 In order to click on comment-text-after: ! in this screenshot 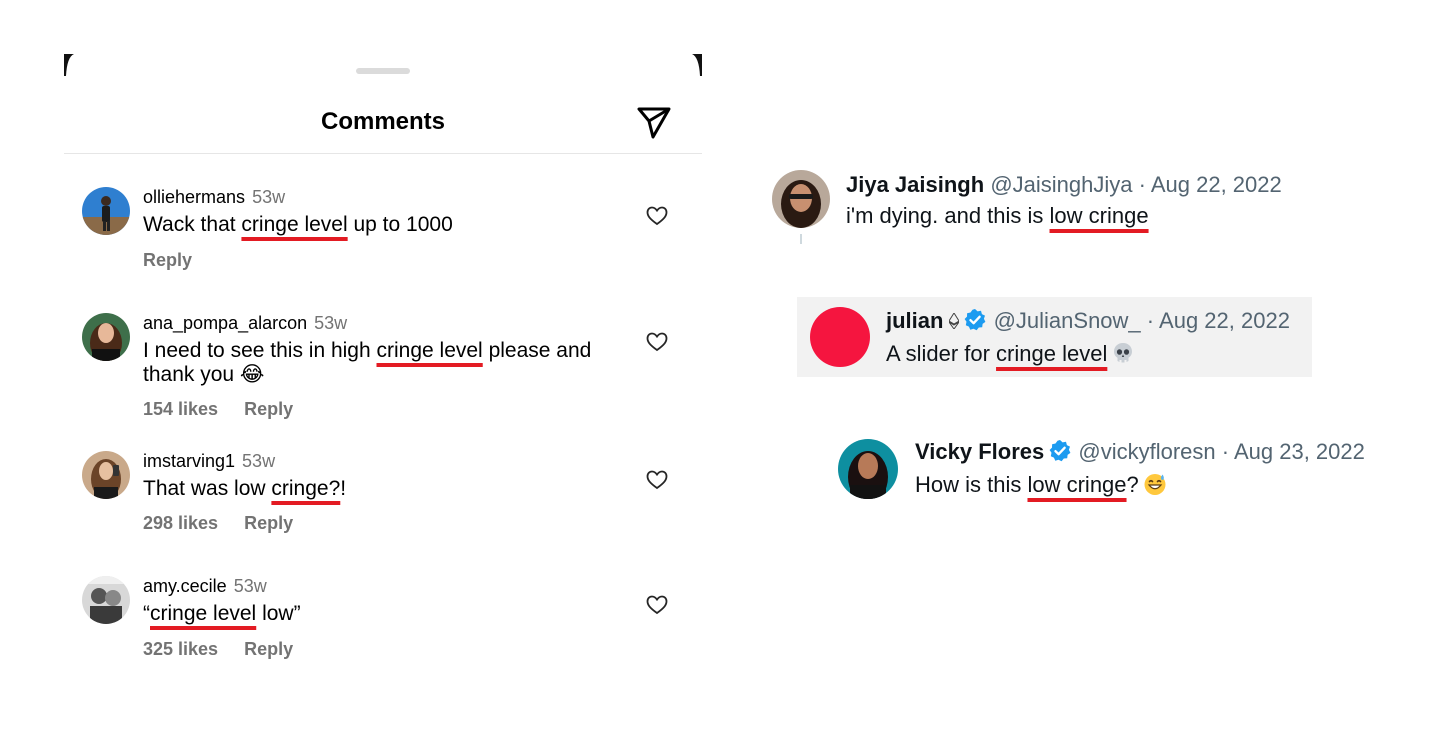, I will do `click(343, 488)`.